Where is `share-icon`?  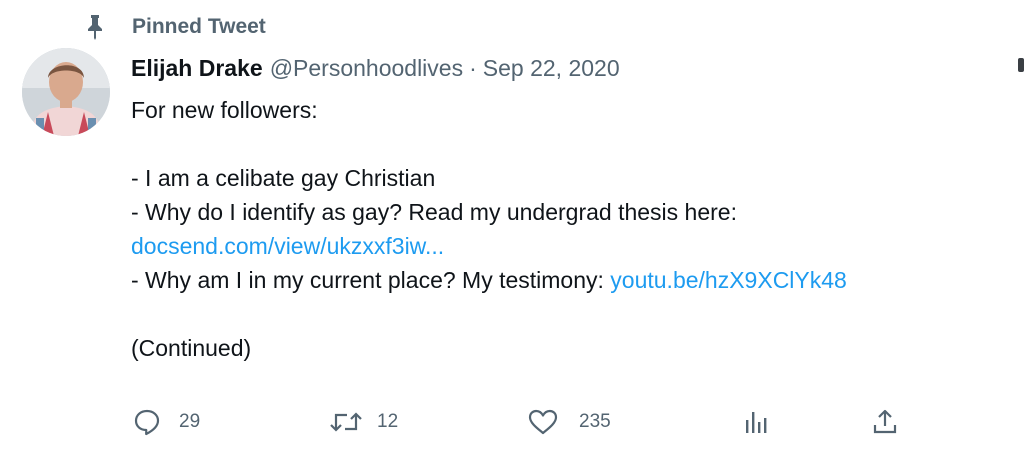
share-icon is located at coordinates (885, 422).